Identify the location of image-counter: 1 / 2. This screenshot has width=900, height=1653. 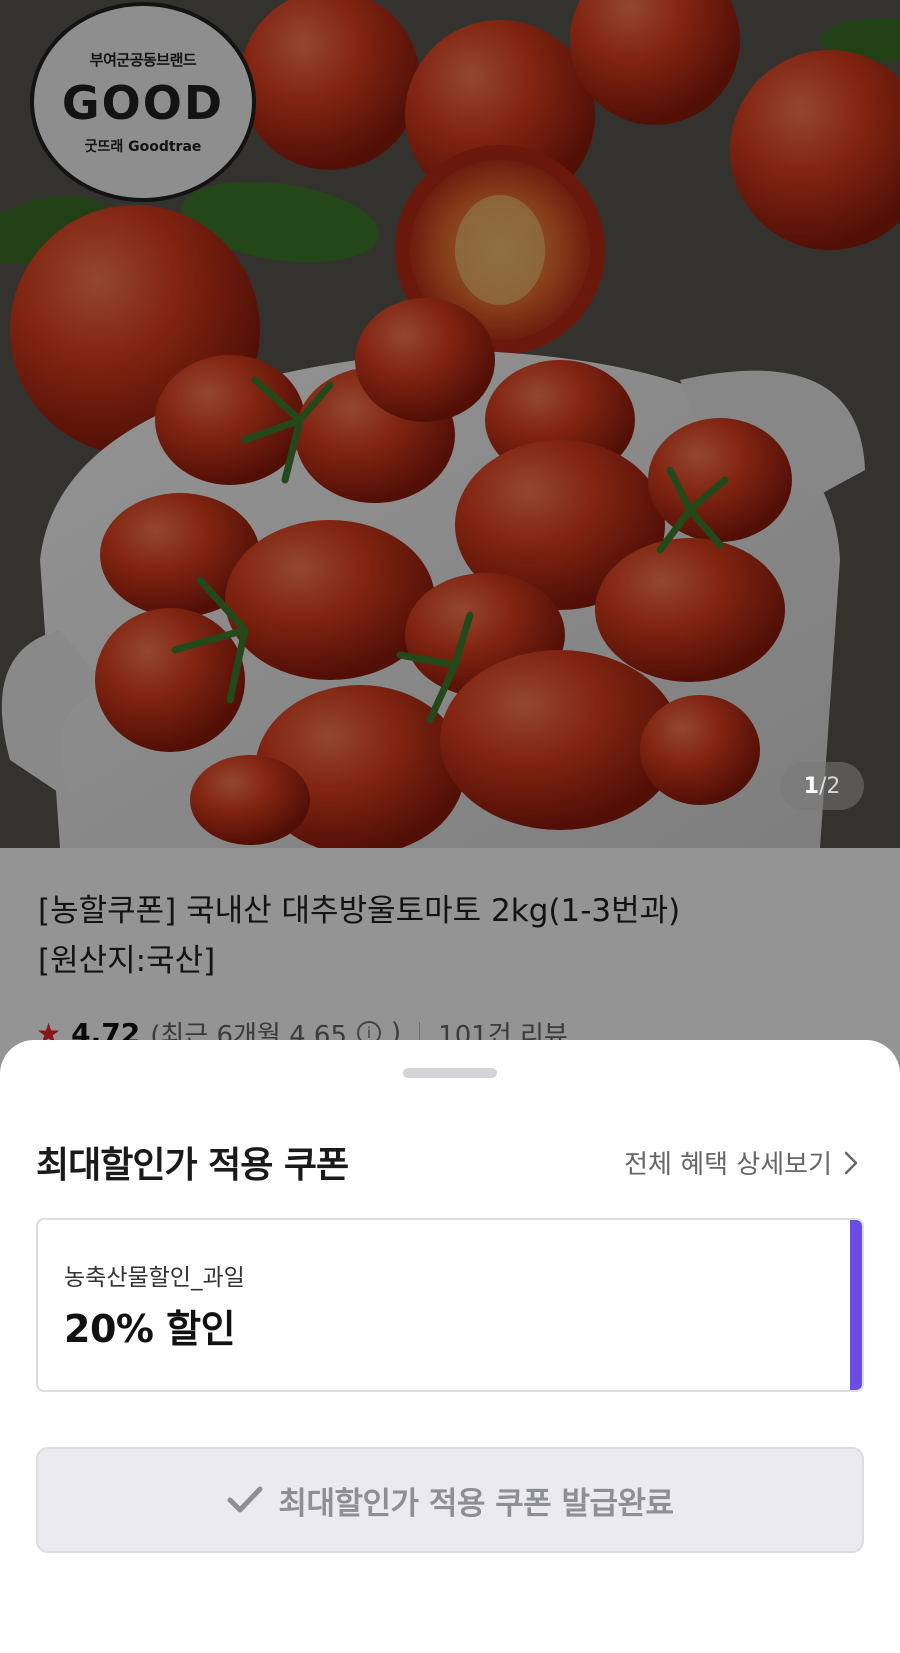
(822, 786).